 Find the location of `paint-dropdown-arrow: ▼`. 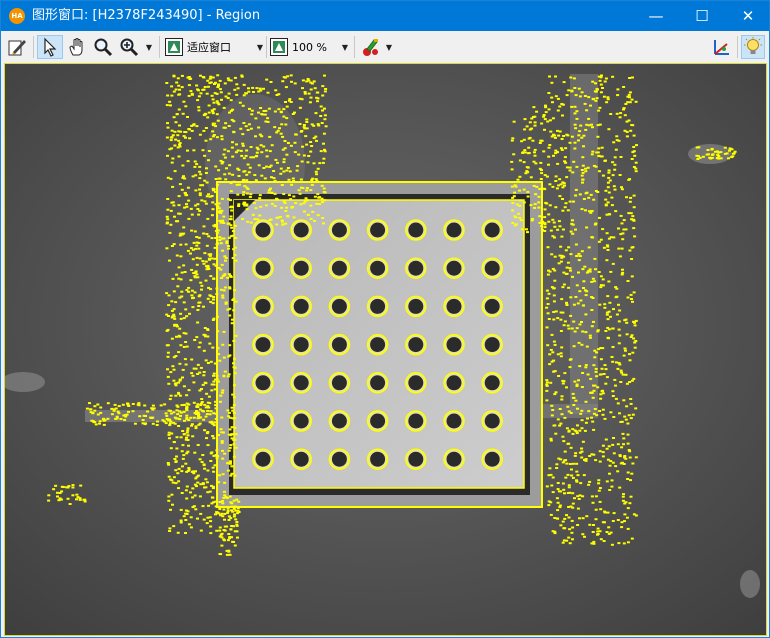

paint-dropdown-arrow: ▼ is located at coordinates (389, 47).